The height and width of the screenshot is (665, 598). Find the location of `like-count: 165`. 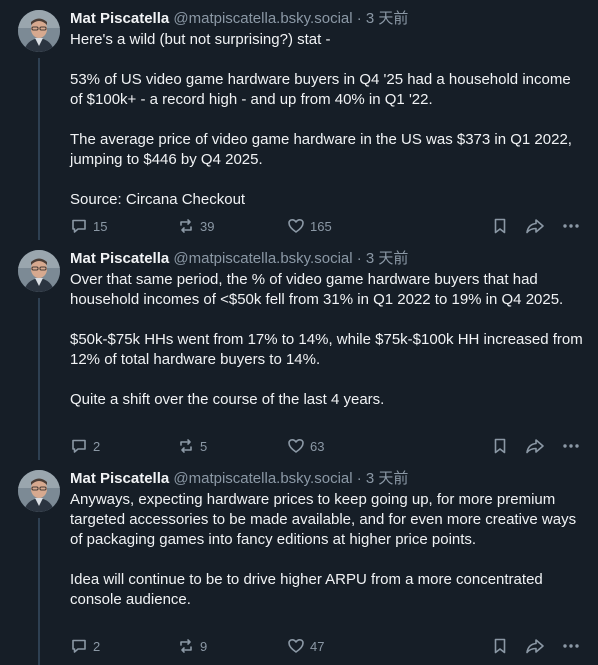

like-count: 165 is located at coordinates (321, 226).